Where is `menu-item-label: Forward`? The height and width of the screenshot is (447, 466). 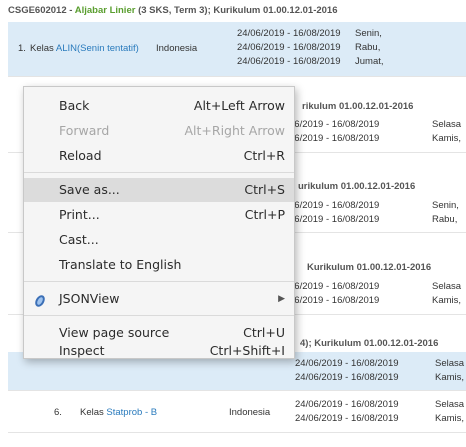
menu-item-label: Forward is located at coordinates (84, 130).